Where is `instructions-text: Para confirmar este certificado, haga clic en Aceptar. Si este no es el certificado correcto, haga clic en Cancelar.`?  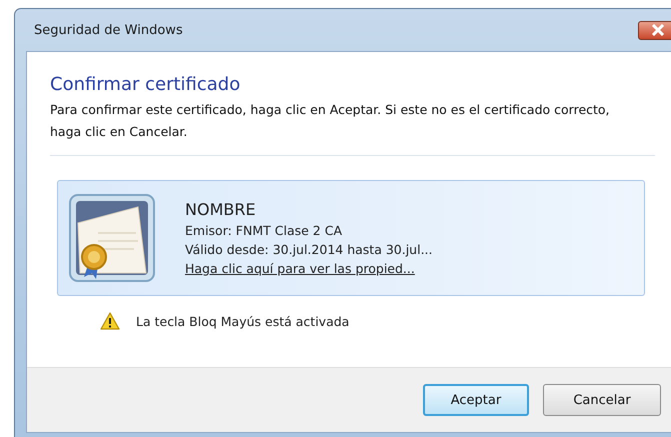
instructions-text: Para confirmar este certificado, haga clic en Aceptar. Si este no es el certificado correcto, haga clic en Cancelar. is located at coordinates (330, 121).